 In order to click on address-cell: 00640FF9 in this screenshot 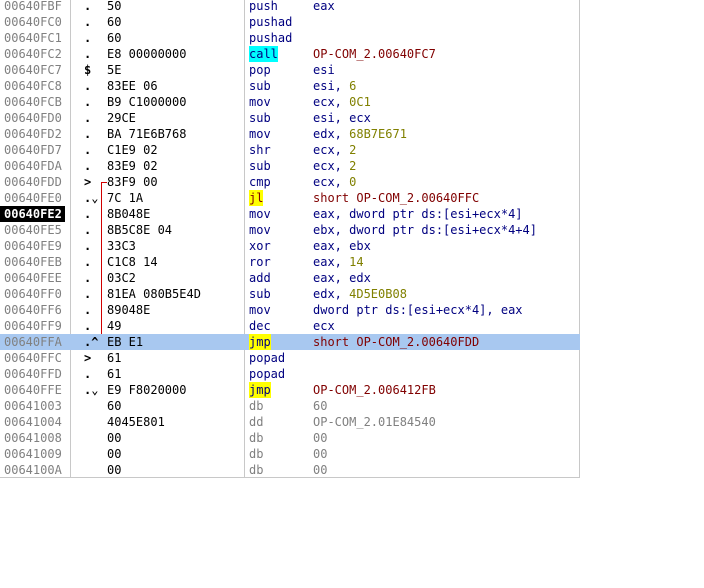, I will do `click(33, 326)`.